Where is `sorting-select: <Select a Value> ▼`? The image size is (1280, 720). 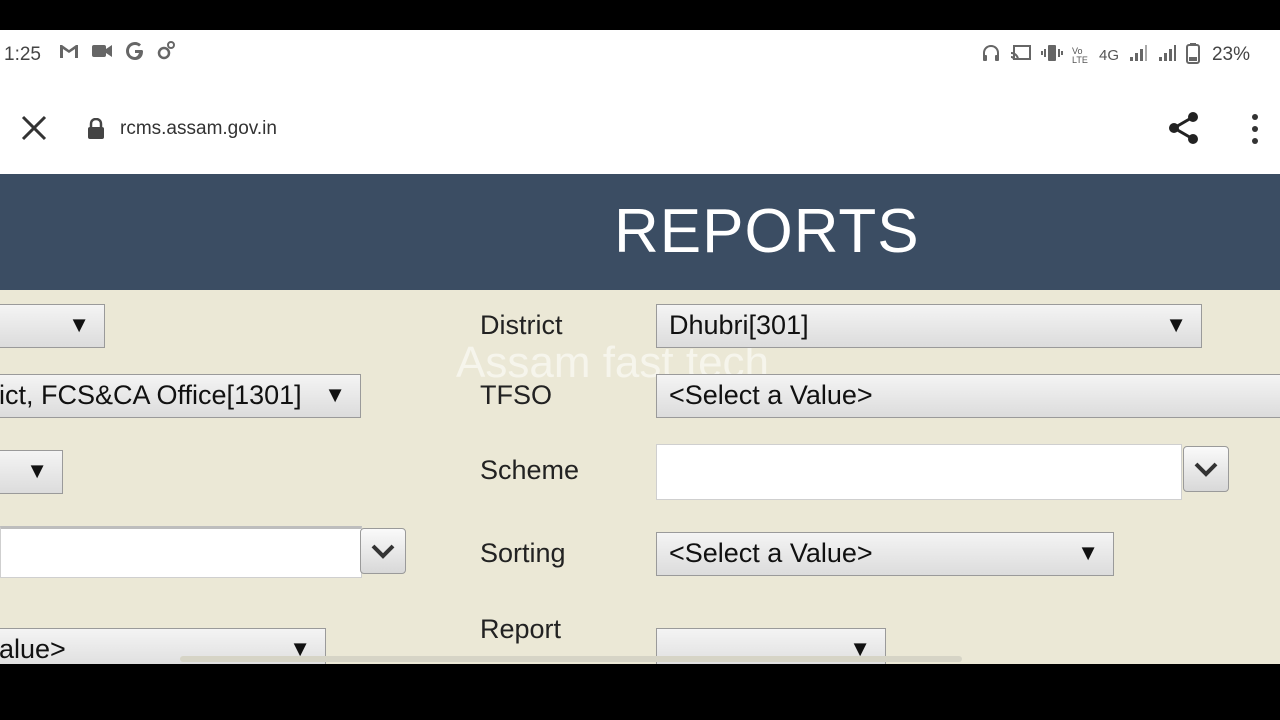 sorting-select: <Select a Value> ▼ is located at coordinates (885, 554).